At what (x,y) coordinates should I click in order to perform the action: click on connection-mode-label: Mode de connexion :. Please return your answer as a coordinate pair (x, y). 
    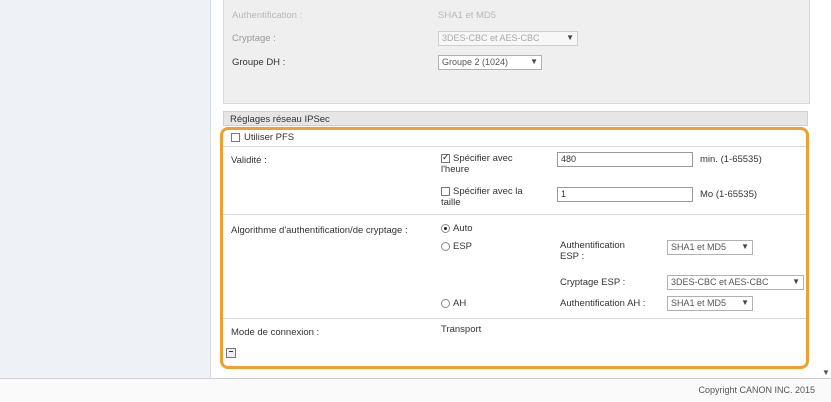
    Looking at the image, I should click on (275, 332).